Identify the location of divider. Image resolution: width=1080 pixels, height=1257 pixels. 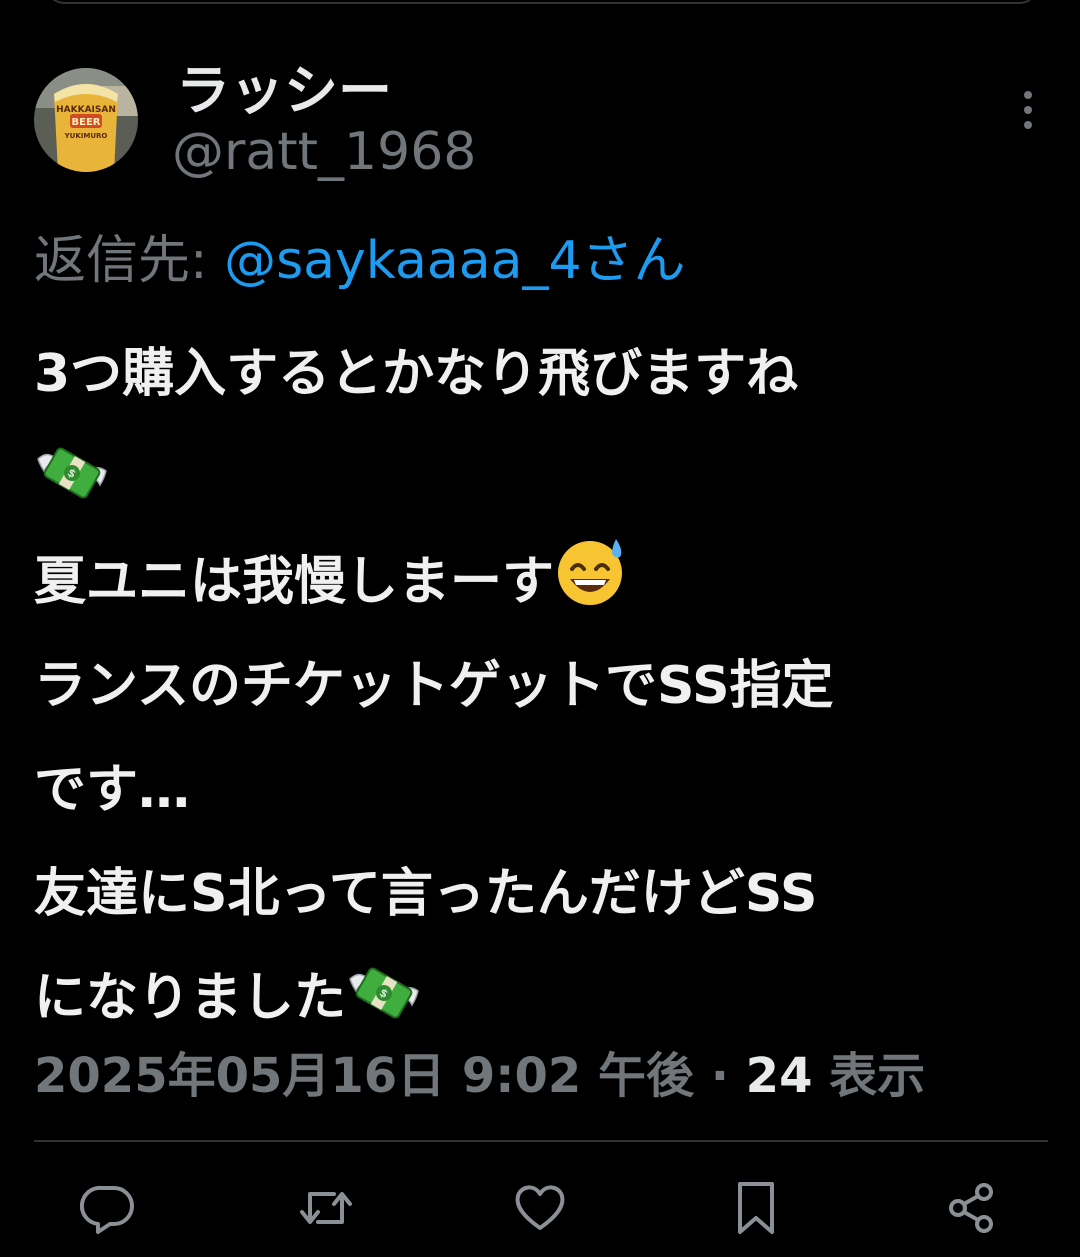
(541, 1141).